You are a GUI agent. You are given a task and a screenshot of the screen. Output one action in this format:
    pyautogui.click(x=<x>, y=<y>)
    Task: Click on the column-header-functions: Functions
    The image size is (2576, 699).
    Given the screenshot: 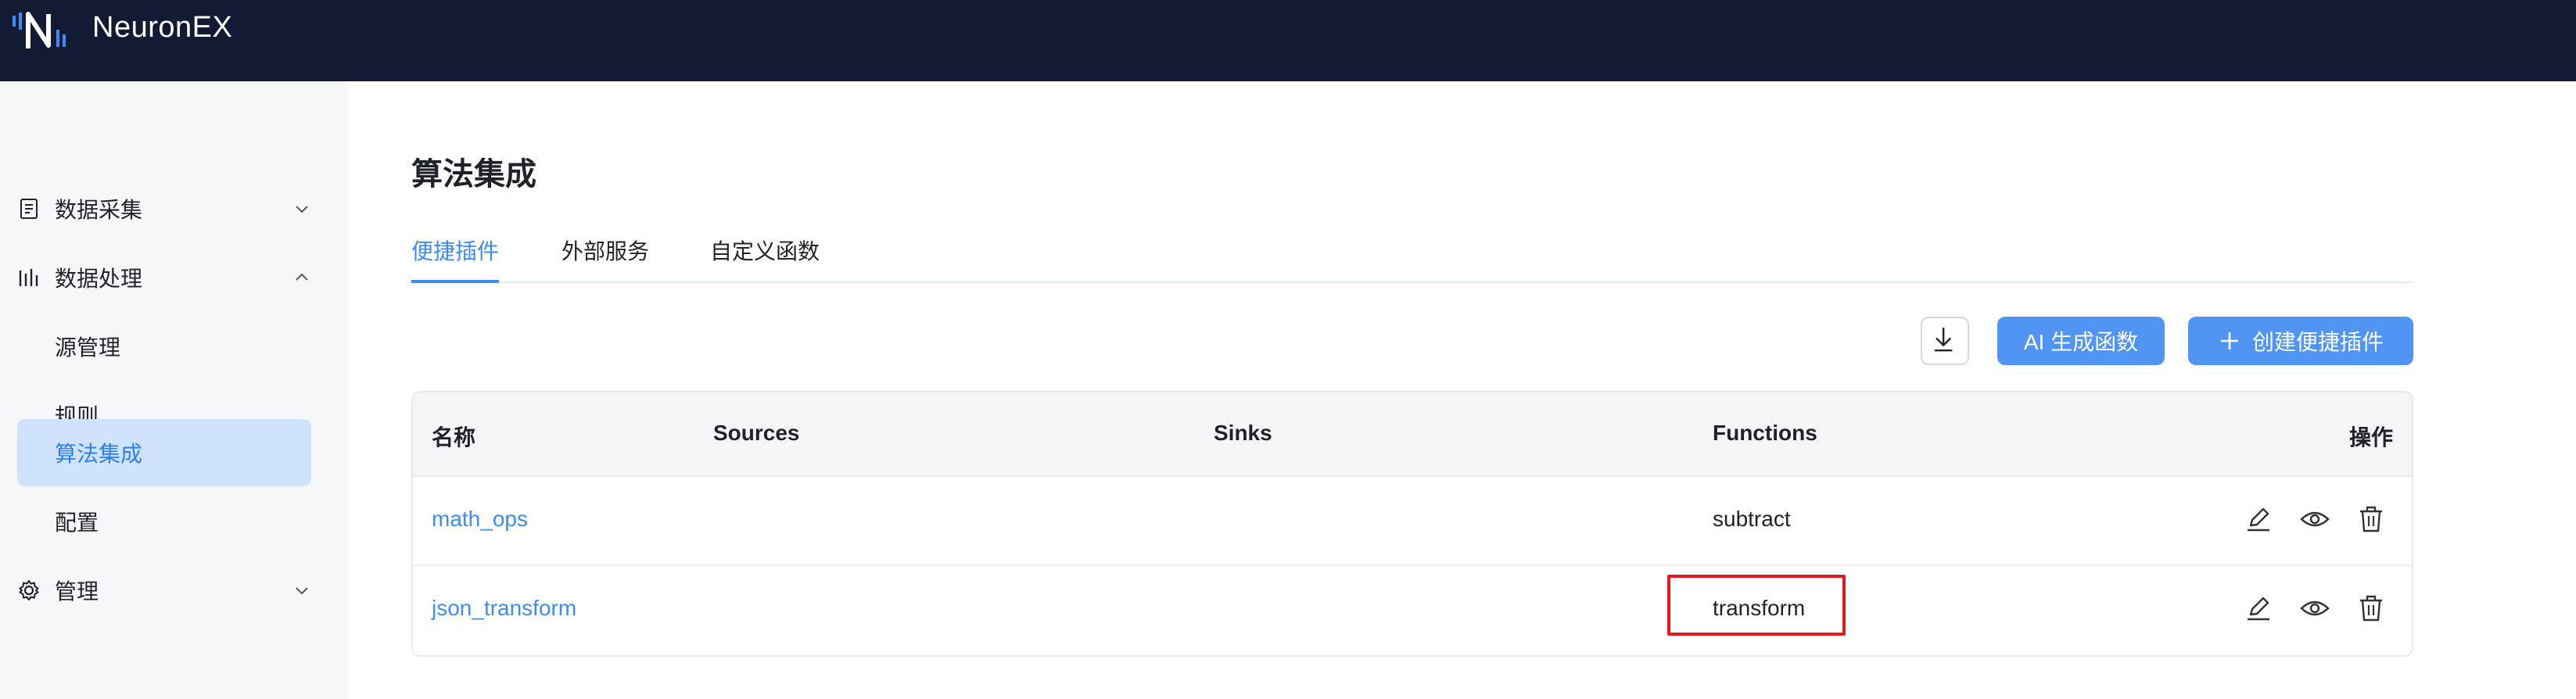 What is the action you would take?
    pyautogui.click(x=1765, y=433)
    